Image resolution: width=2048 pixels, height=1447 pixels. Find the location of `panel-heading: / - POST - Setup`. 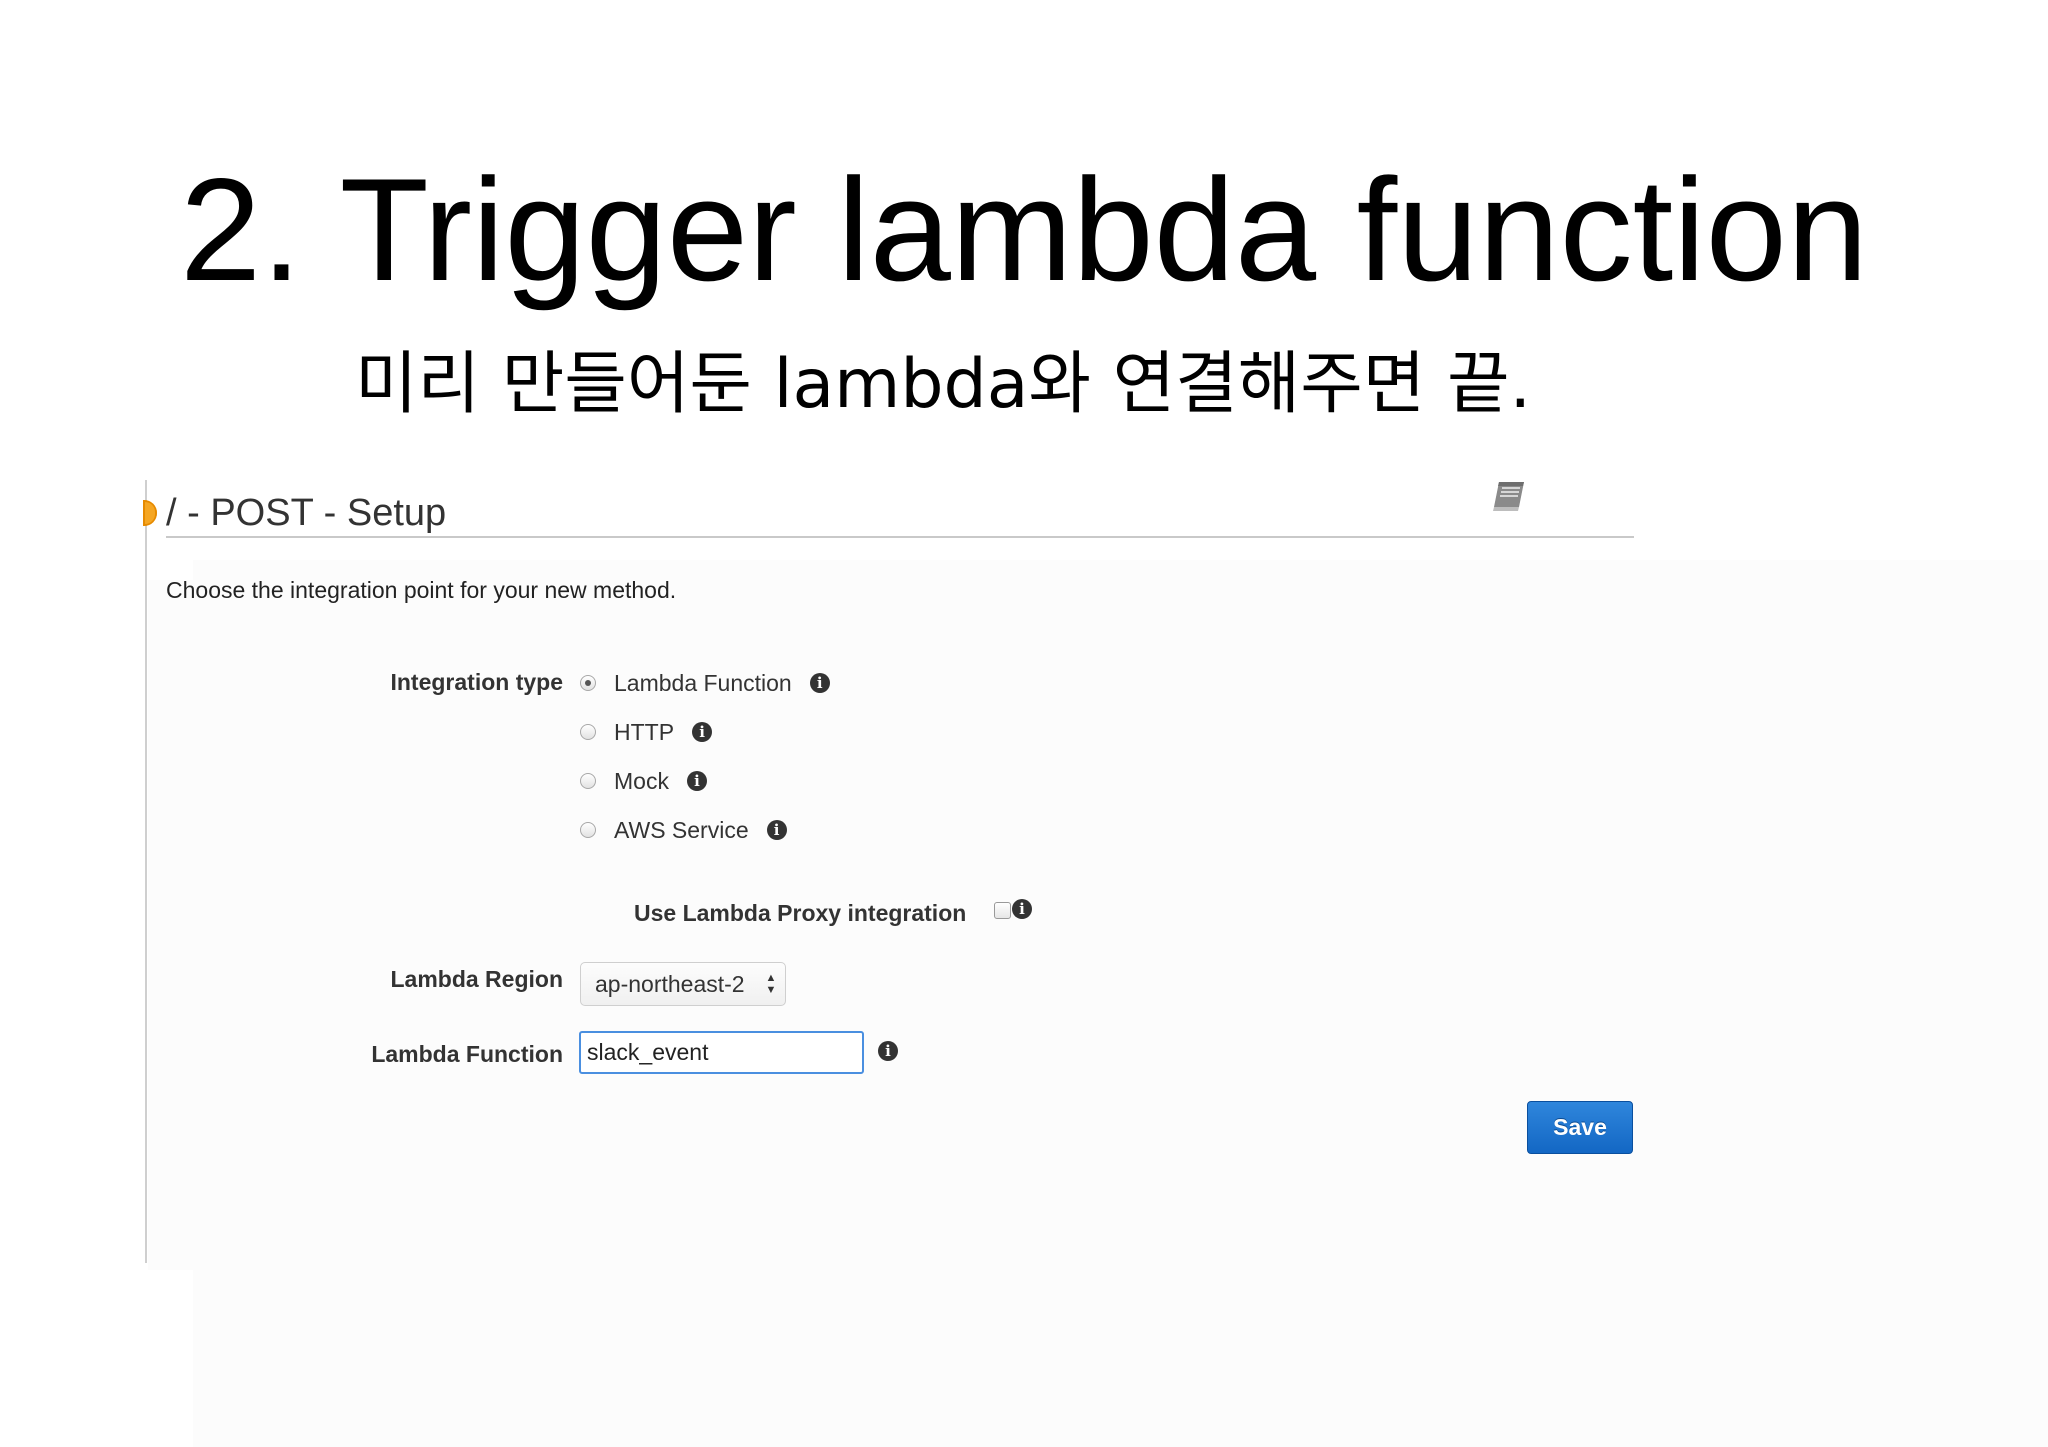

panel-heading: / - POST - Setup is located at coordinates (306, 513).